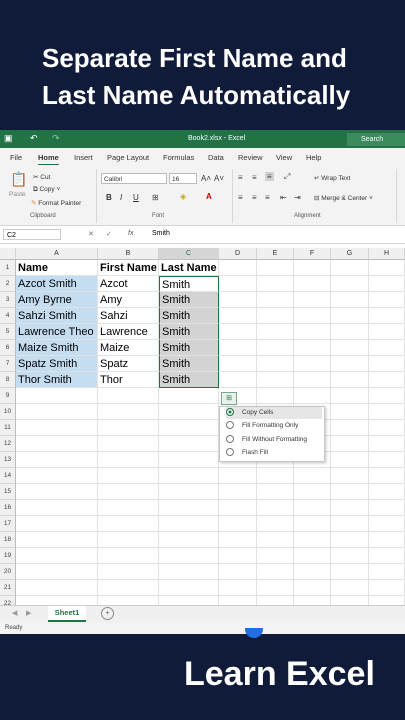 The image size is (405, 720). I want to click on copy-button: ⧉ Copy ˅, so click(46, 190).